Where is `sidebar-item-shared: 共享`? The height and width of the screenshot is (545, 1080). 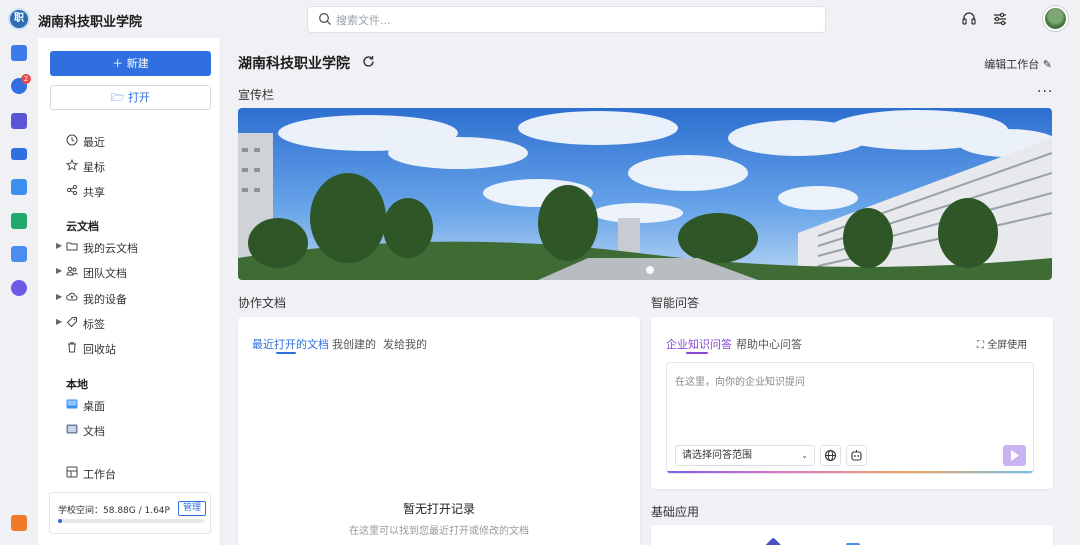 sidebar-item-shared: 共享 is located at coordinates (129, 191).